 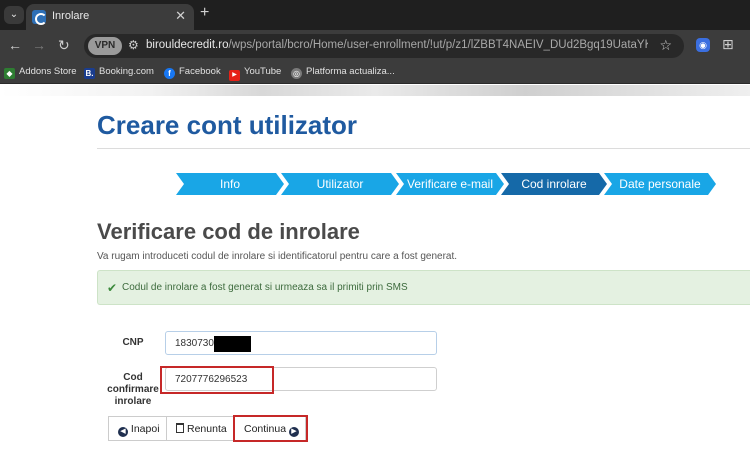 I want to click on code-label: Cod confirmare inrolare, so click(x=133, y=389).